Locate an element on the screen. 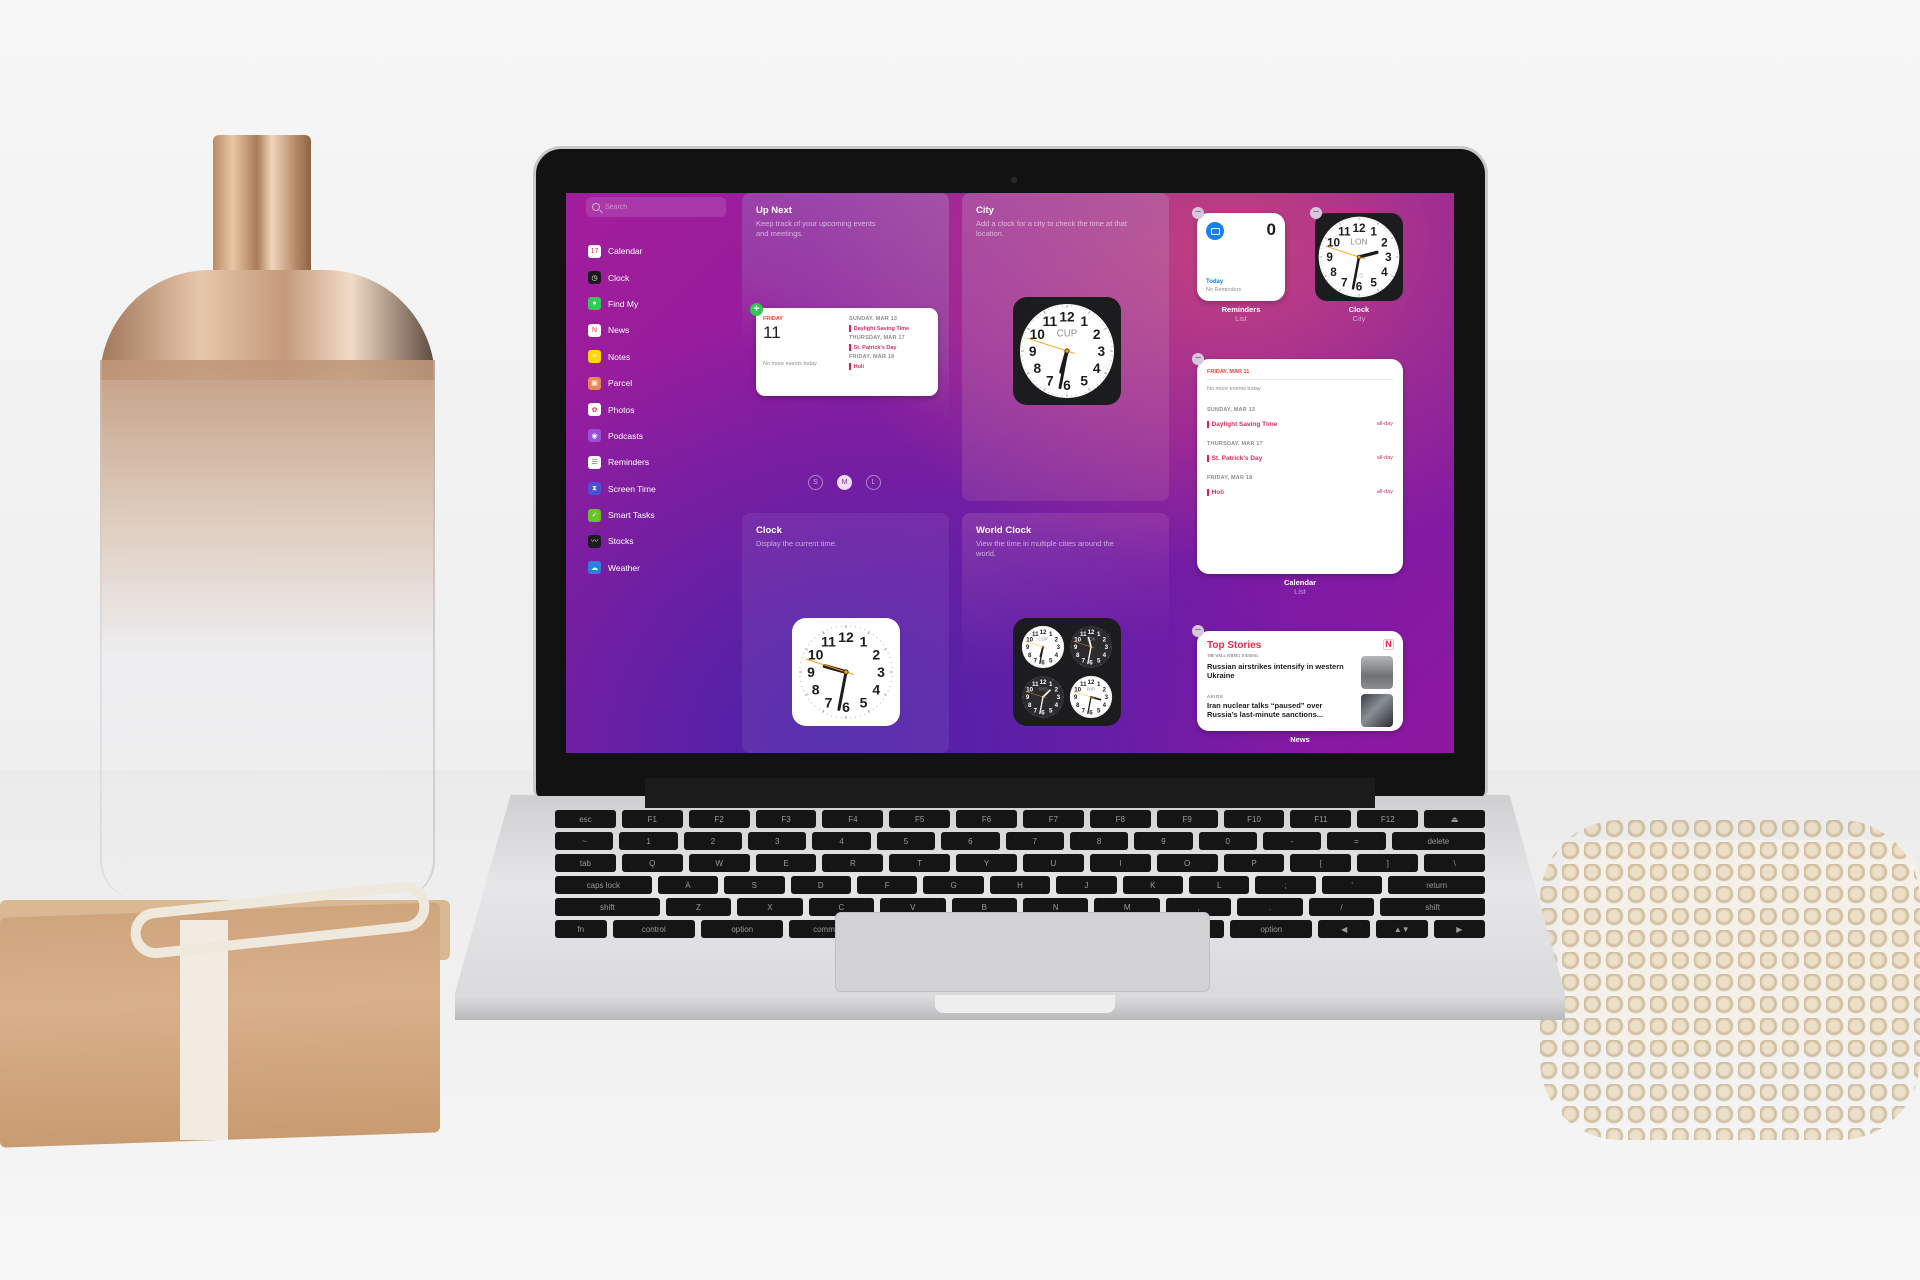  key: delete is located at coordinates (1438, 841).